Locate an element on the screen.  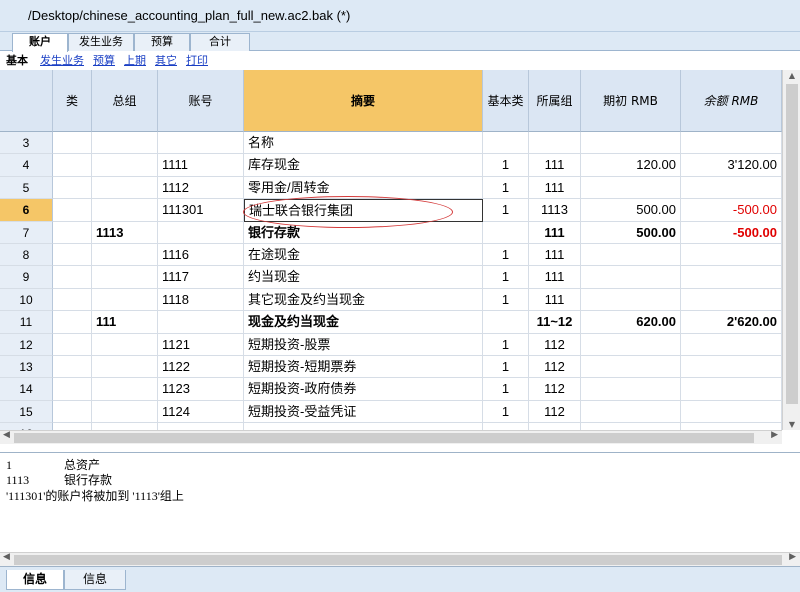
tab-info-1: 信息 is located at coordinates (35, 580).